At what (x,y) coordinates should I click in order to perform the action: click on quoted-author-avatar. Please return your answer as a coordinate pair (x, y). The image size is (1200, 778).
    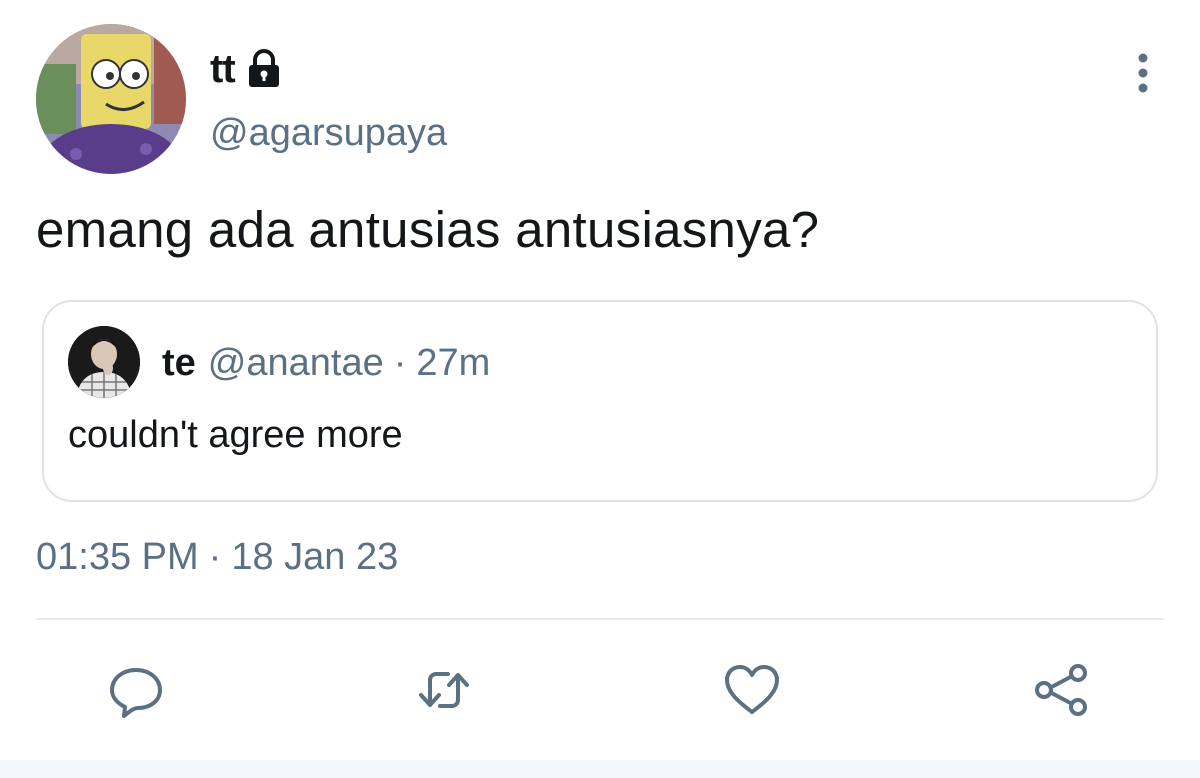
    Looking at the image, I should click on (104, 362).